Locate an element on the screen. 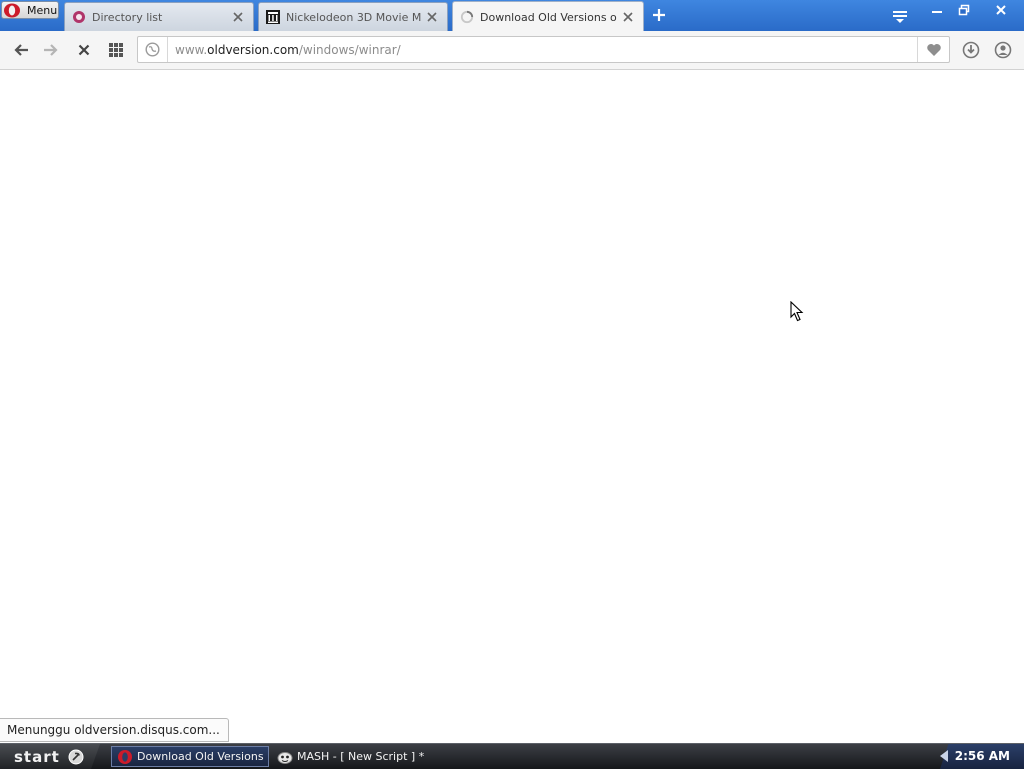  speed-dial-button is located at coordinates (116, 50).